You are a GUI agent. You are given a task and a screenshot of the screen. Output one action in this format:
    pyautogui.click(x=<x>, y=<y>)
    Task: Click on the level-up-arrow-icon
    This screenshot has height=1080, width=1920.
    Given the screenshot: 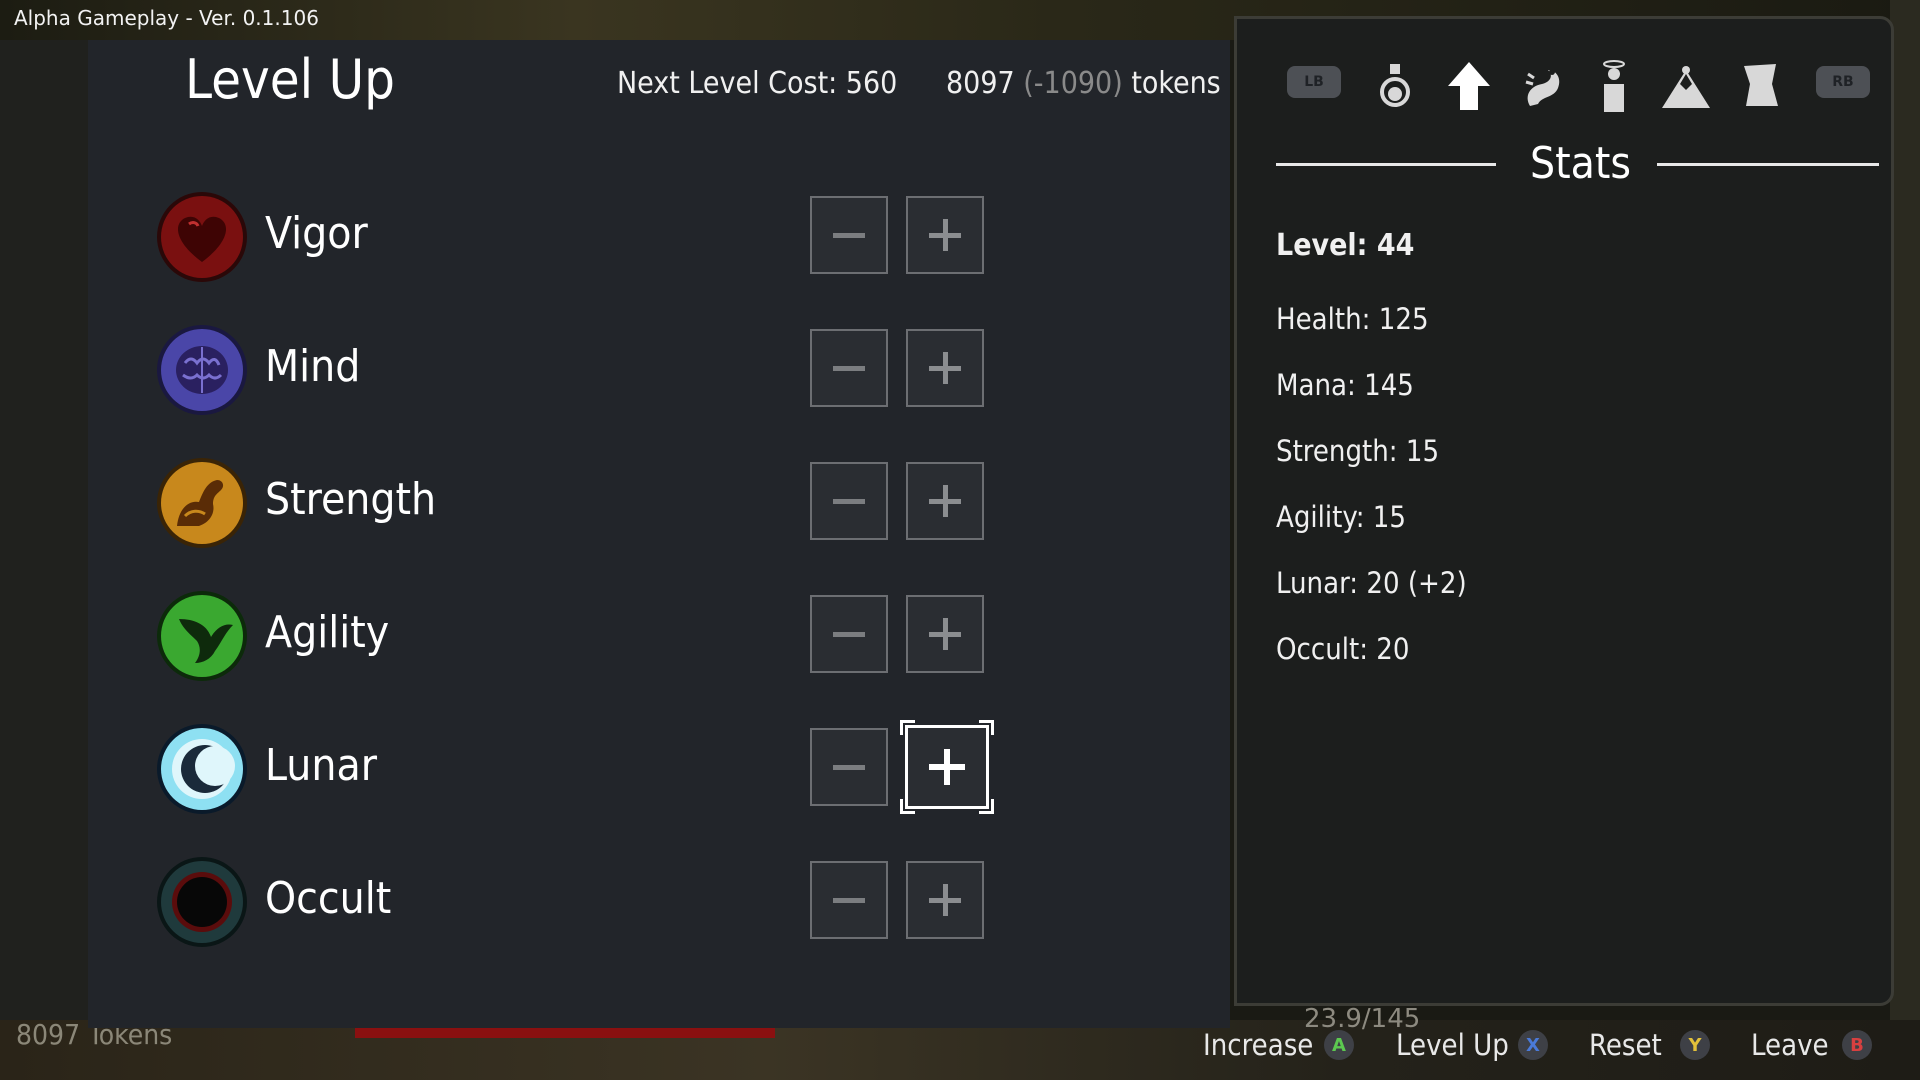 What is the action you would take?
    pyautogui.click(x=1469, y=88)
    